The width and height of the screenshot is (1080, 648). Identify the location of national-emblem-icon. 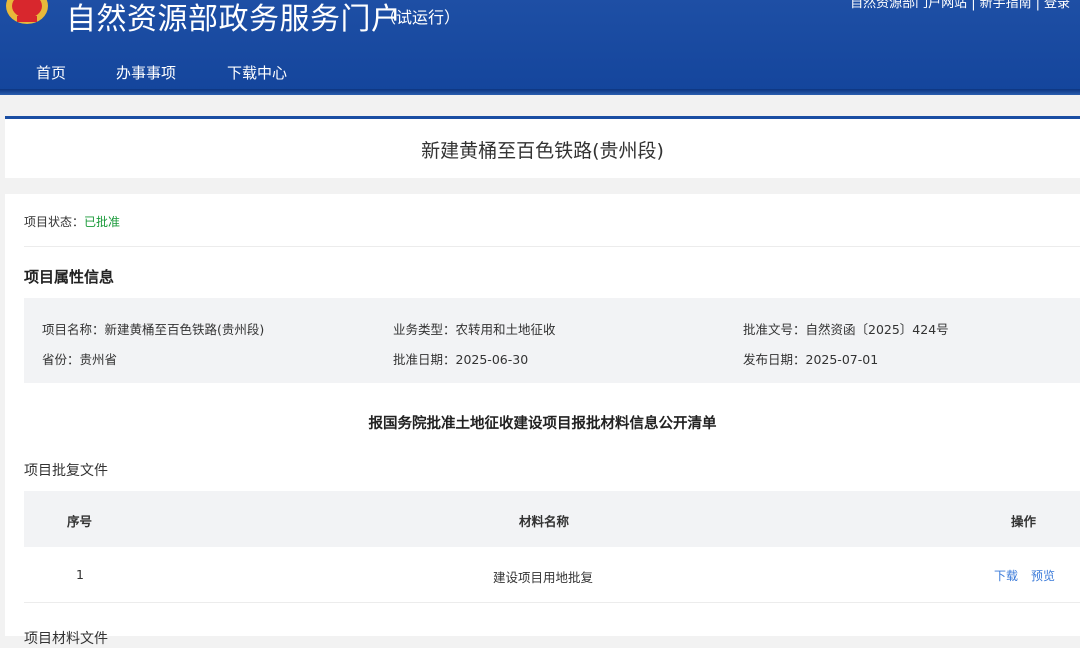
(27, 12).